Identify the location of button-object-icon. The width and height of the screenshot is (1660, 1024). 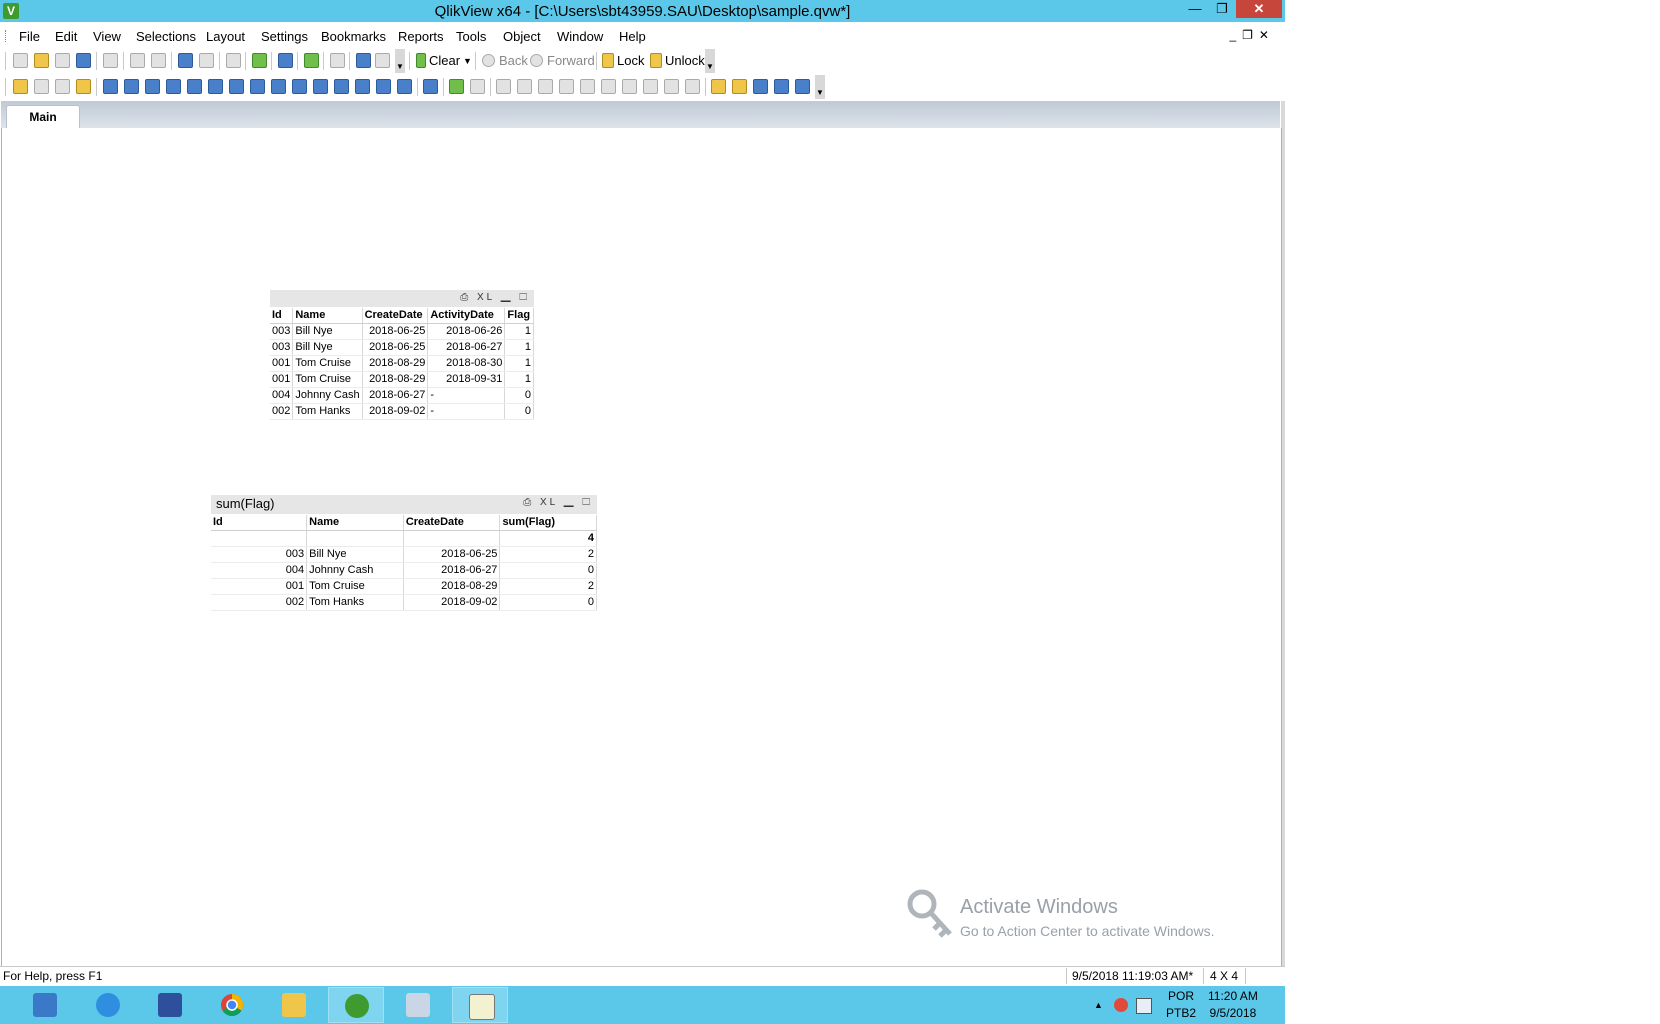
(257, 86).